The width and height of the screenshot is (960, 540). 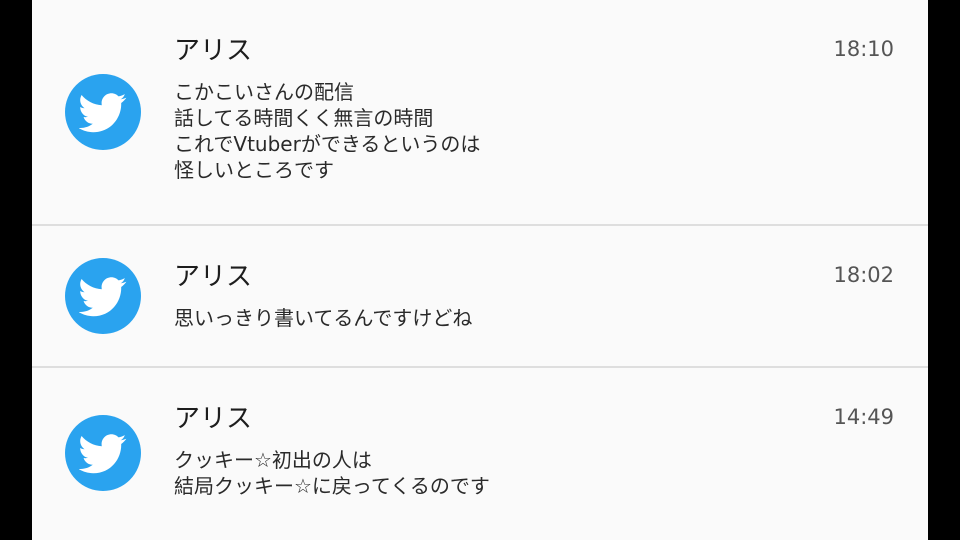 What do you see at coordinates (863, 275) in the screenshot?
I see `timestamp: 18:02` at bounding box center [863, 275].